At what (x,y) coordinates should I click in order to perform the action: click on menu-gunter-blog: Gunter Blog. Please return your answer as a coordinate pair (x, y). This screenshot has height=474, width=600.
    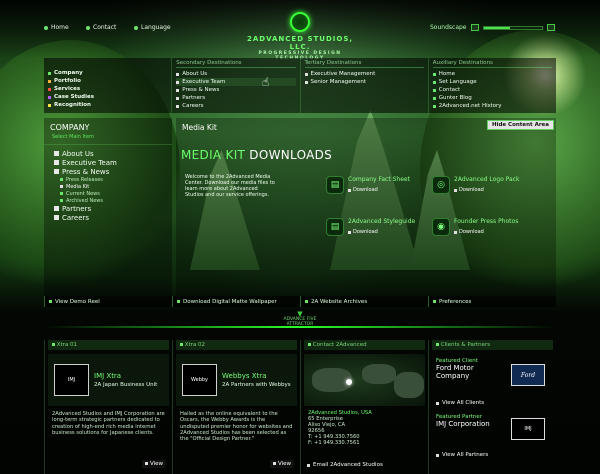
    Looking at the image, I should click on (492, 98).